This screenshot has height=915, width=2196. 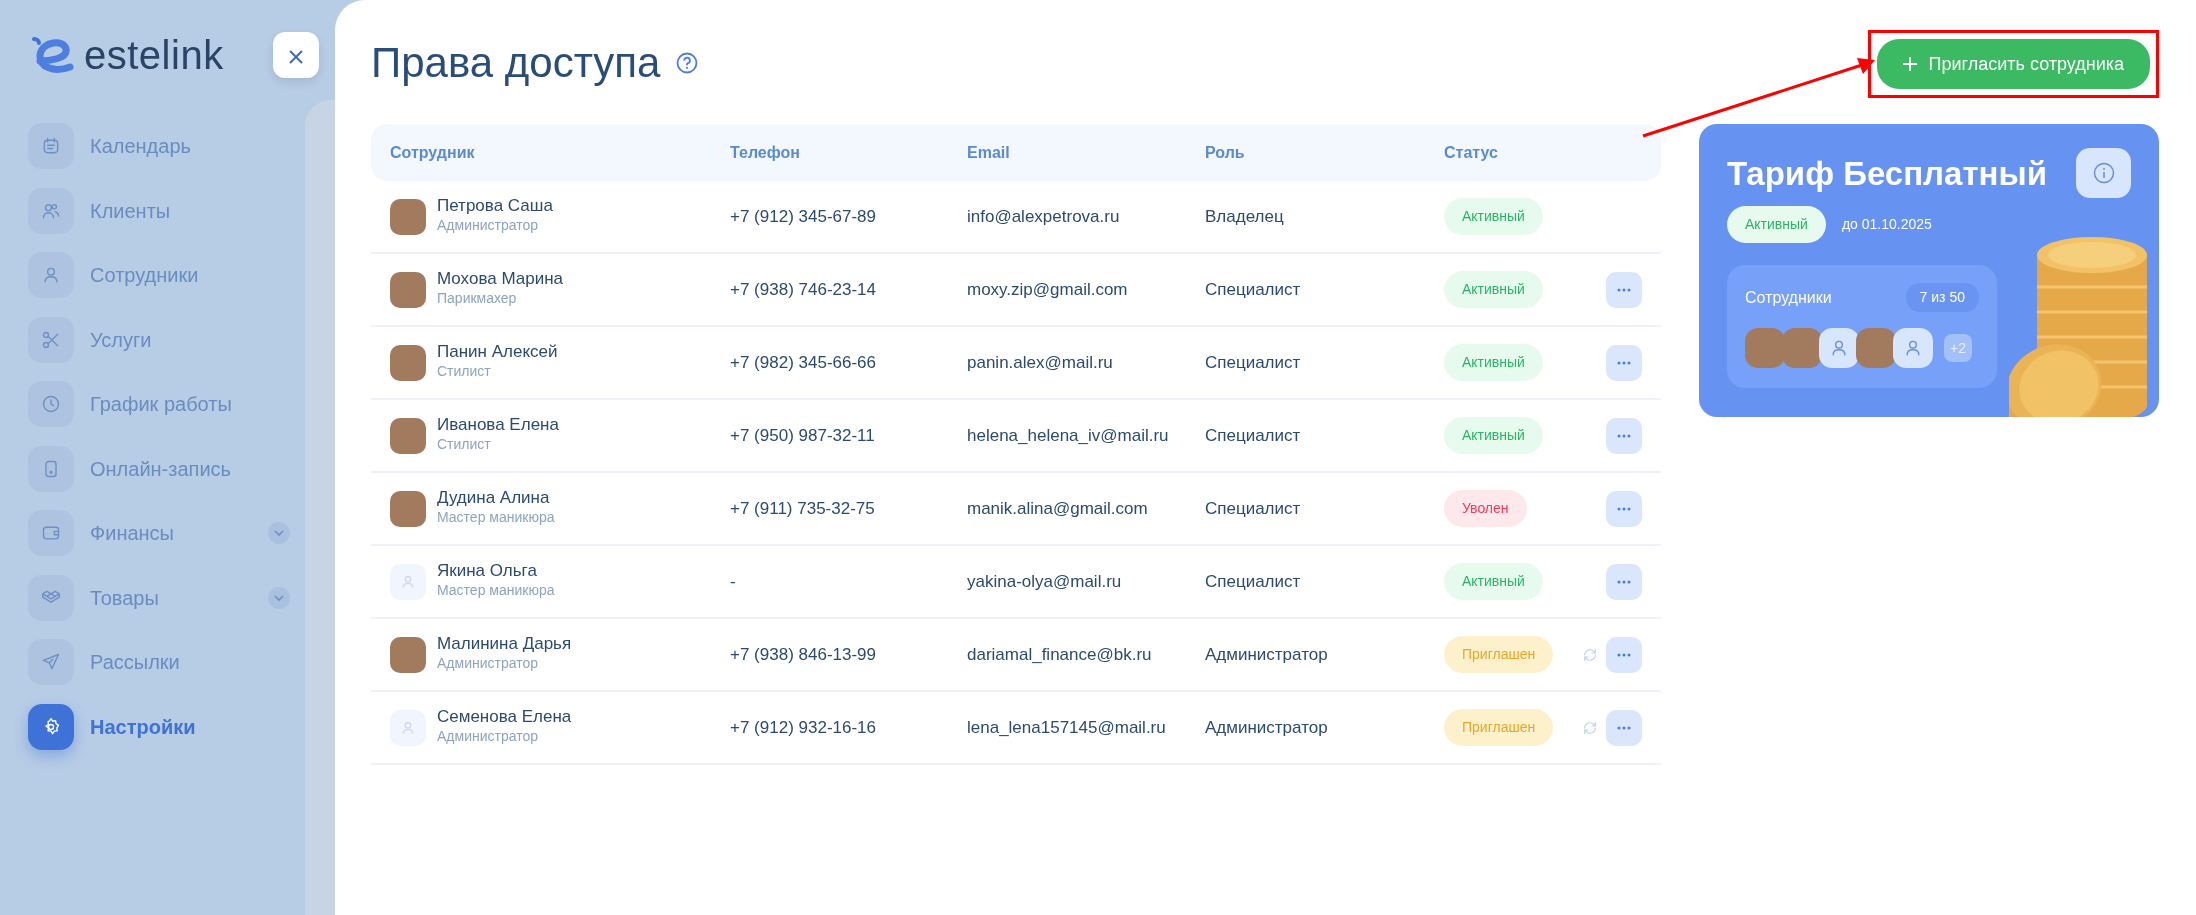 I want to click on phone-text: -, so click(x=733, y=581).